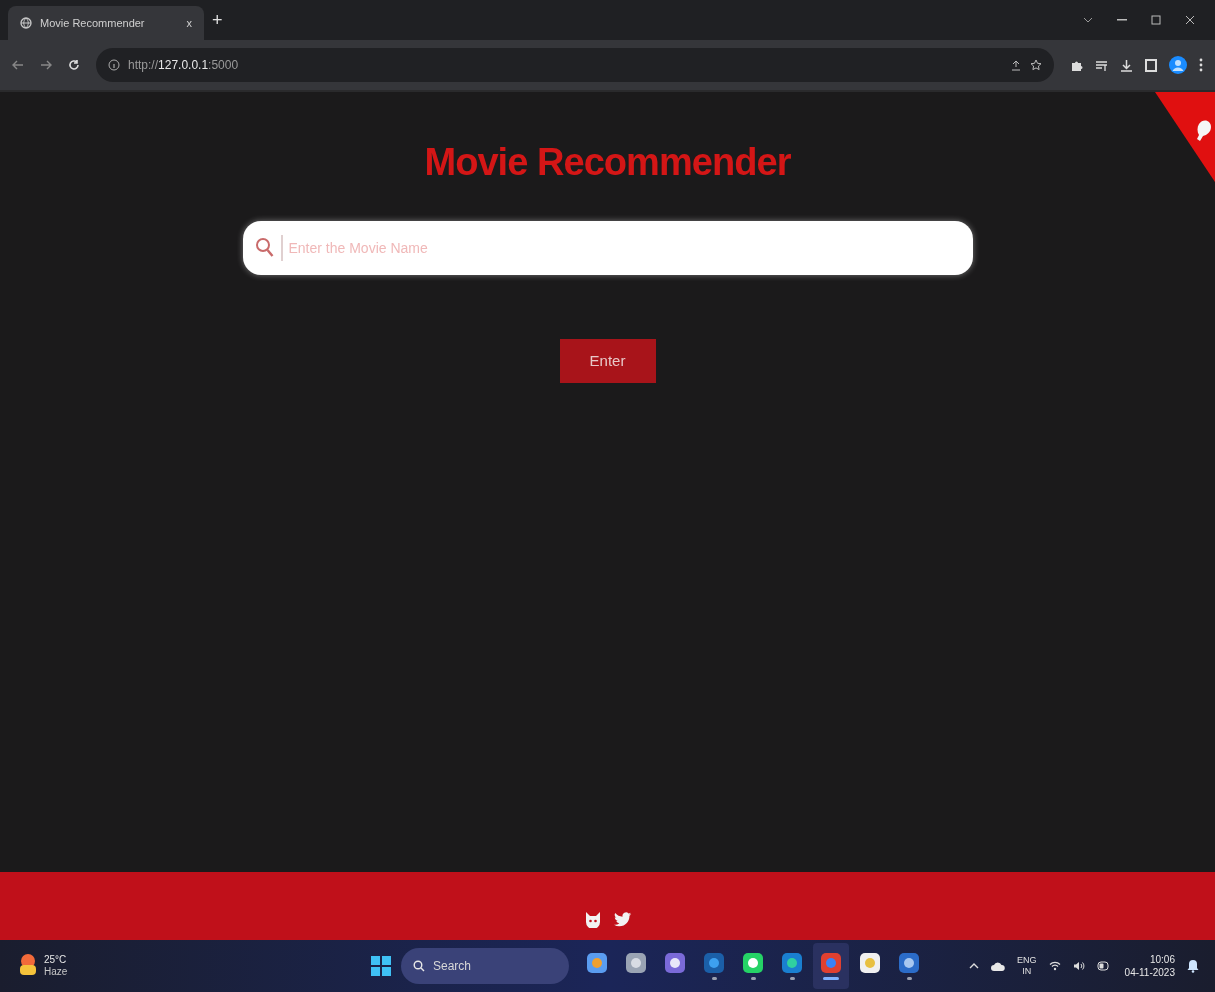 The width and height of the screenshot is (1215, 992). Describe the element at coordinates (18, 65) in the screenshot. I see `back-icon` at that location.